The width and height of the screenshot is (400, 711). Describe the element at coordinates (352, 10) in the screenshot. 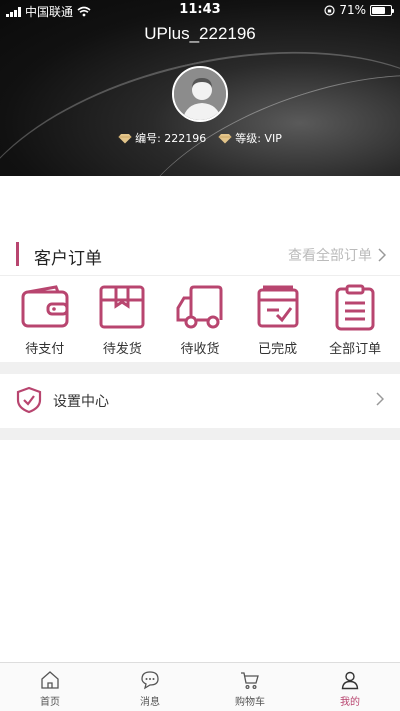

I see `battery-percent: 71%` at that location.